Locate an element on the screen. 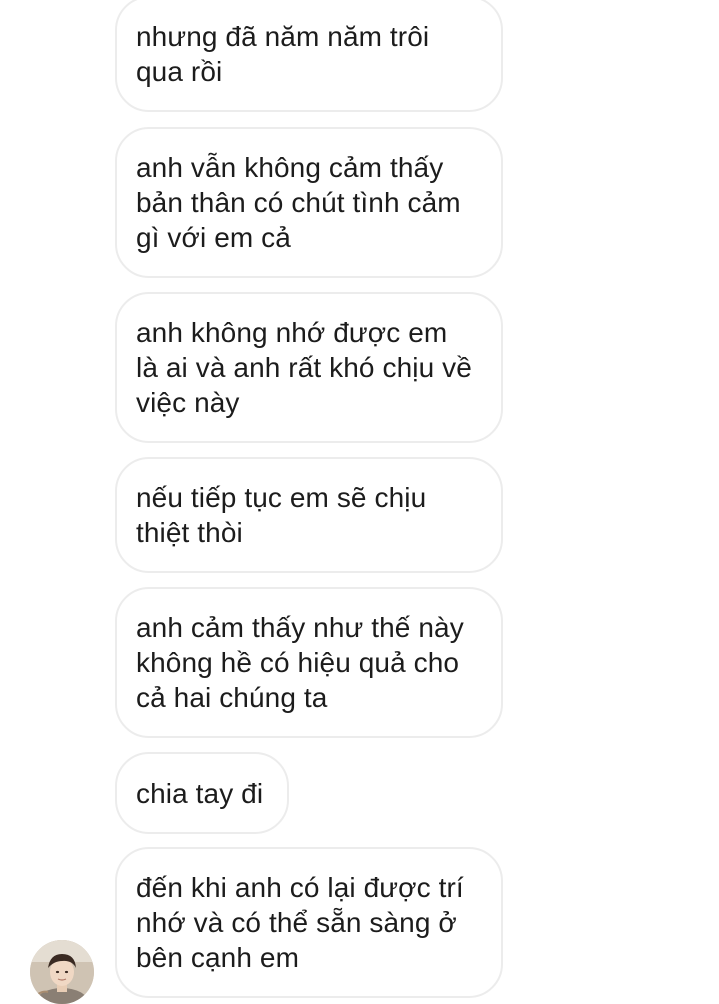 This screenshot has width=719, height=1004. message-text: nhưng đã năm năm trôi qua rồi is located at coordinates (283, 54).